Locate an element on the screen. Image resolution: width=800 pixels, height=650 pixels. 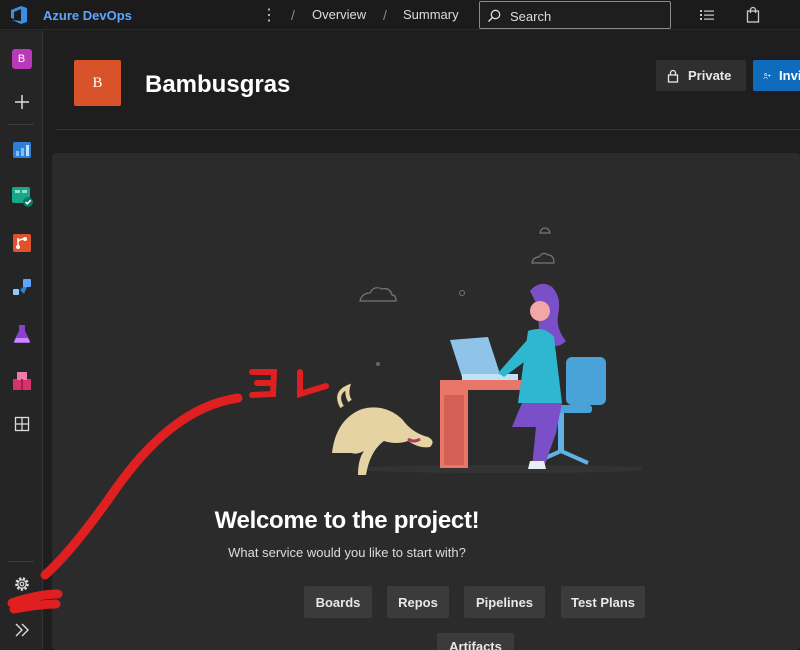
breadcrumb-overview: Overview is located at coordinates (339, 14).